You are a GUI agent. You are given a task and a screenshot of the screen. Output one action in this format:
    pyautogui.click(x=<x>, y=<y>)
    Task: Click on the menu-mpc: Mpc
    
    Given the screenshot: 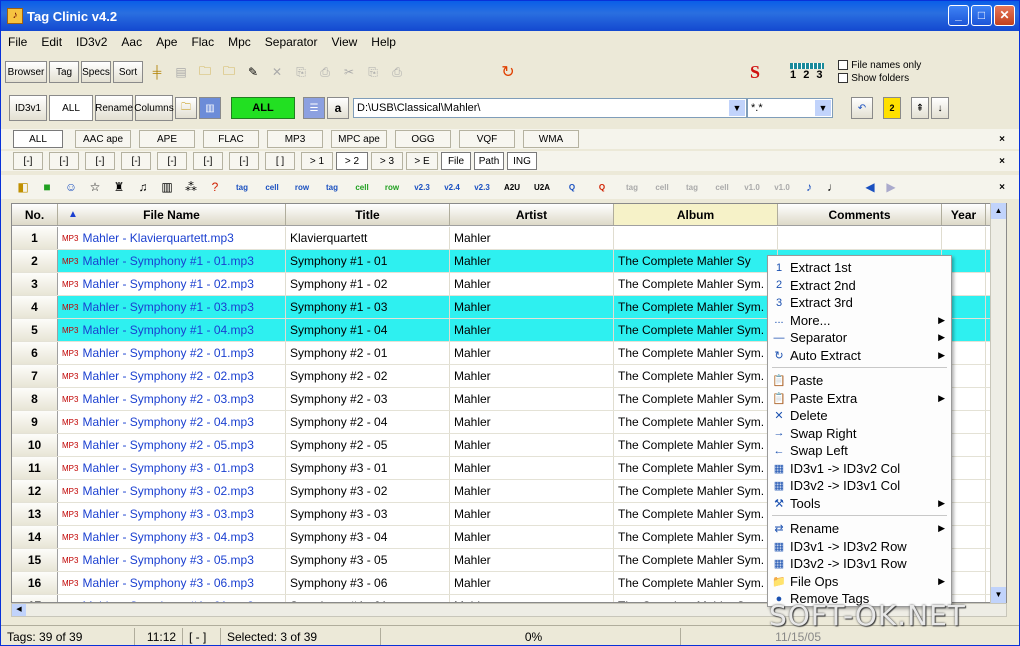 What is the action you would take?
    pyautogui.click(x=239, y=42)
    